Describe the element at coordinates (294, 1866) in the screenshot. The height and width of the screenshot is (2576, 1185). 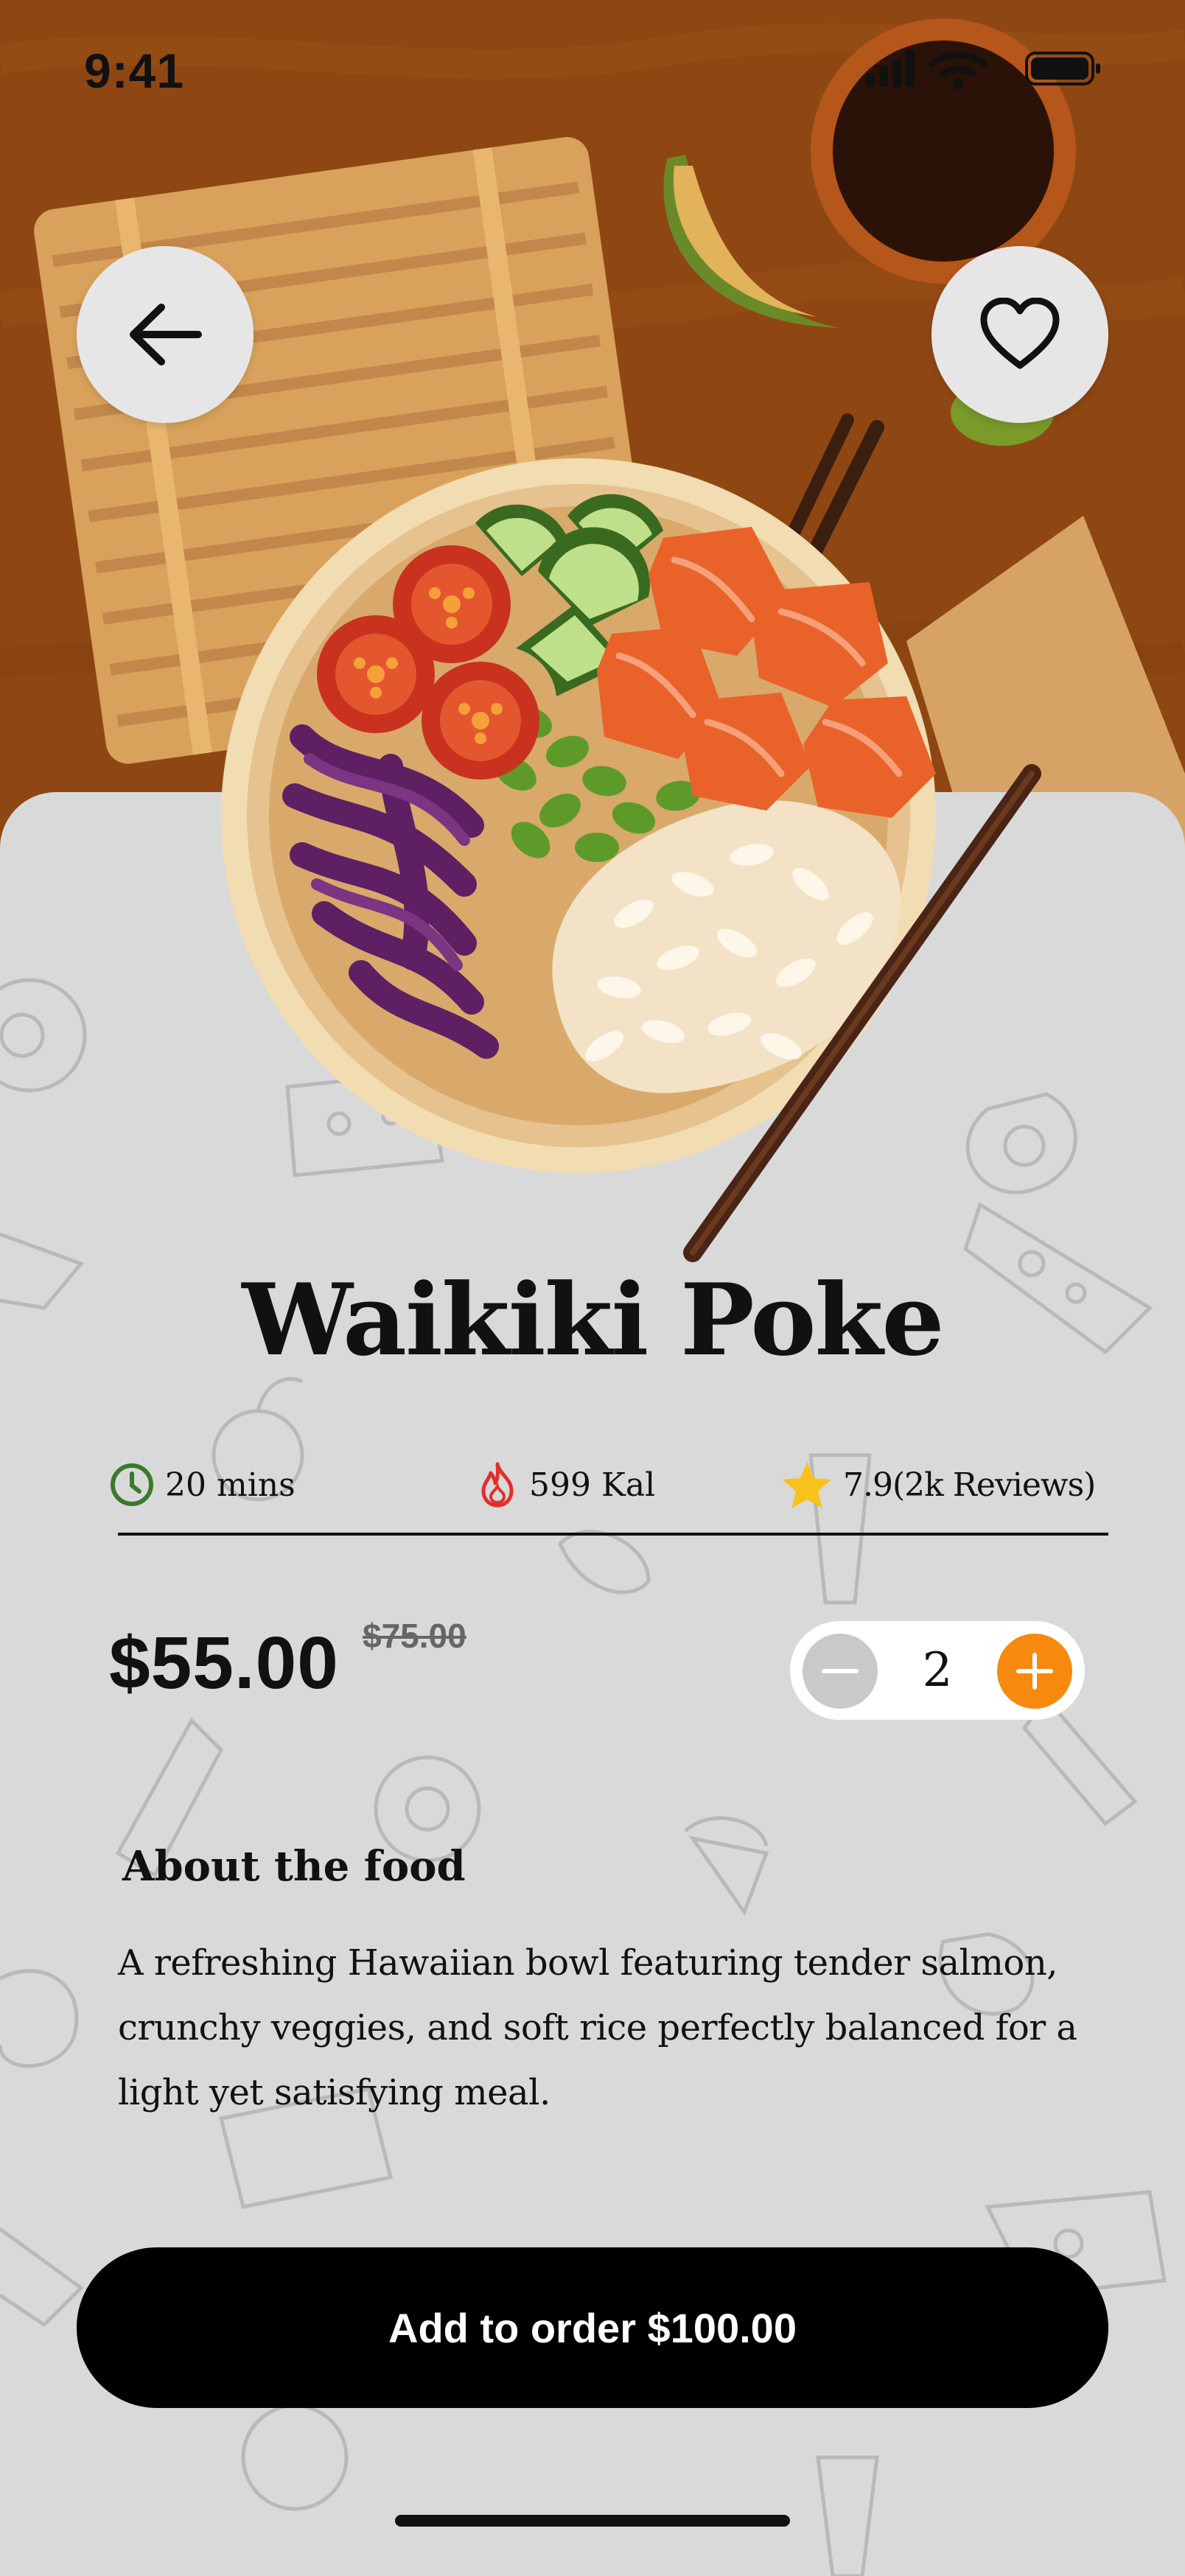
I see `about-heading: About the food` at that location.